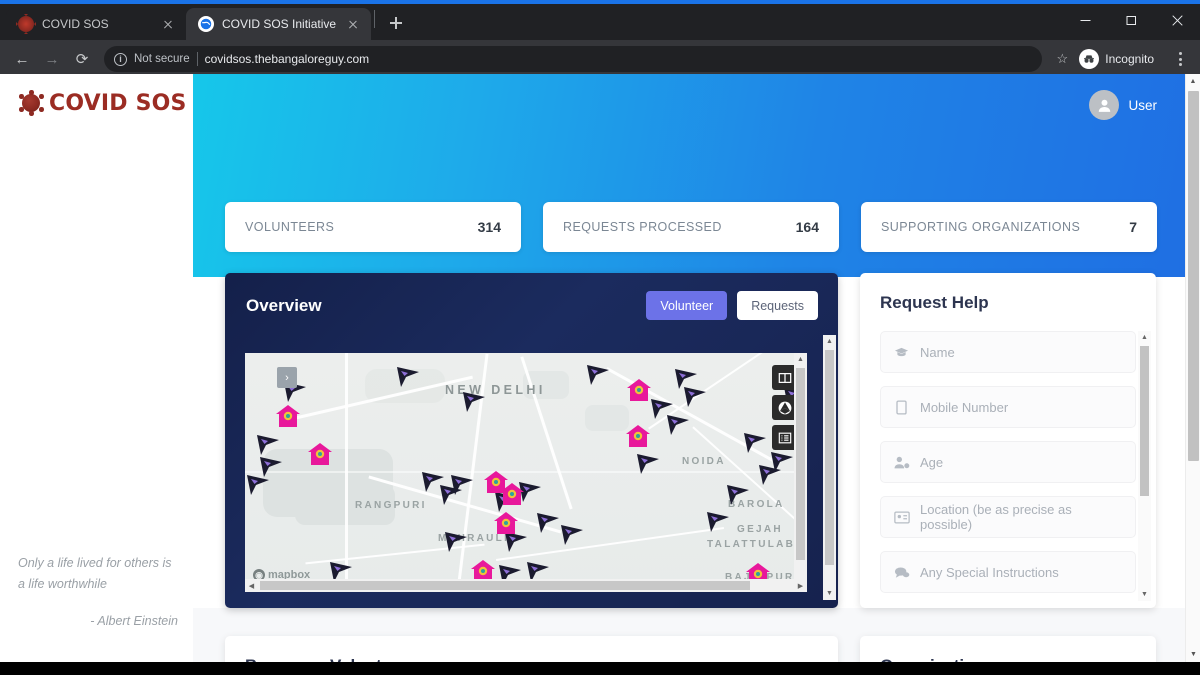 Image resolution: width=1200 pixels, height=675 pixels. Describe the element at coordinates (600, 668) in the screenshot. I see `screen-bottom-bar` at that location.